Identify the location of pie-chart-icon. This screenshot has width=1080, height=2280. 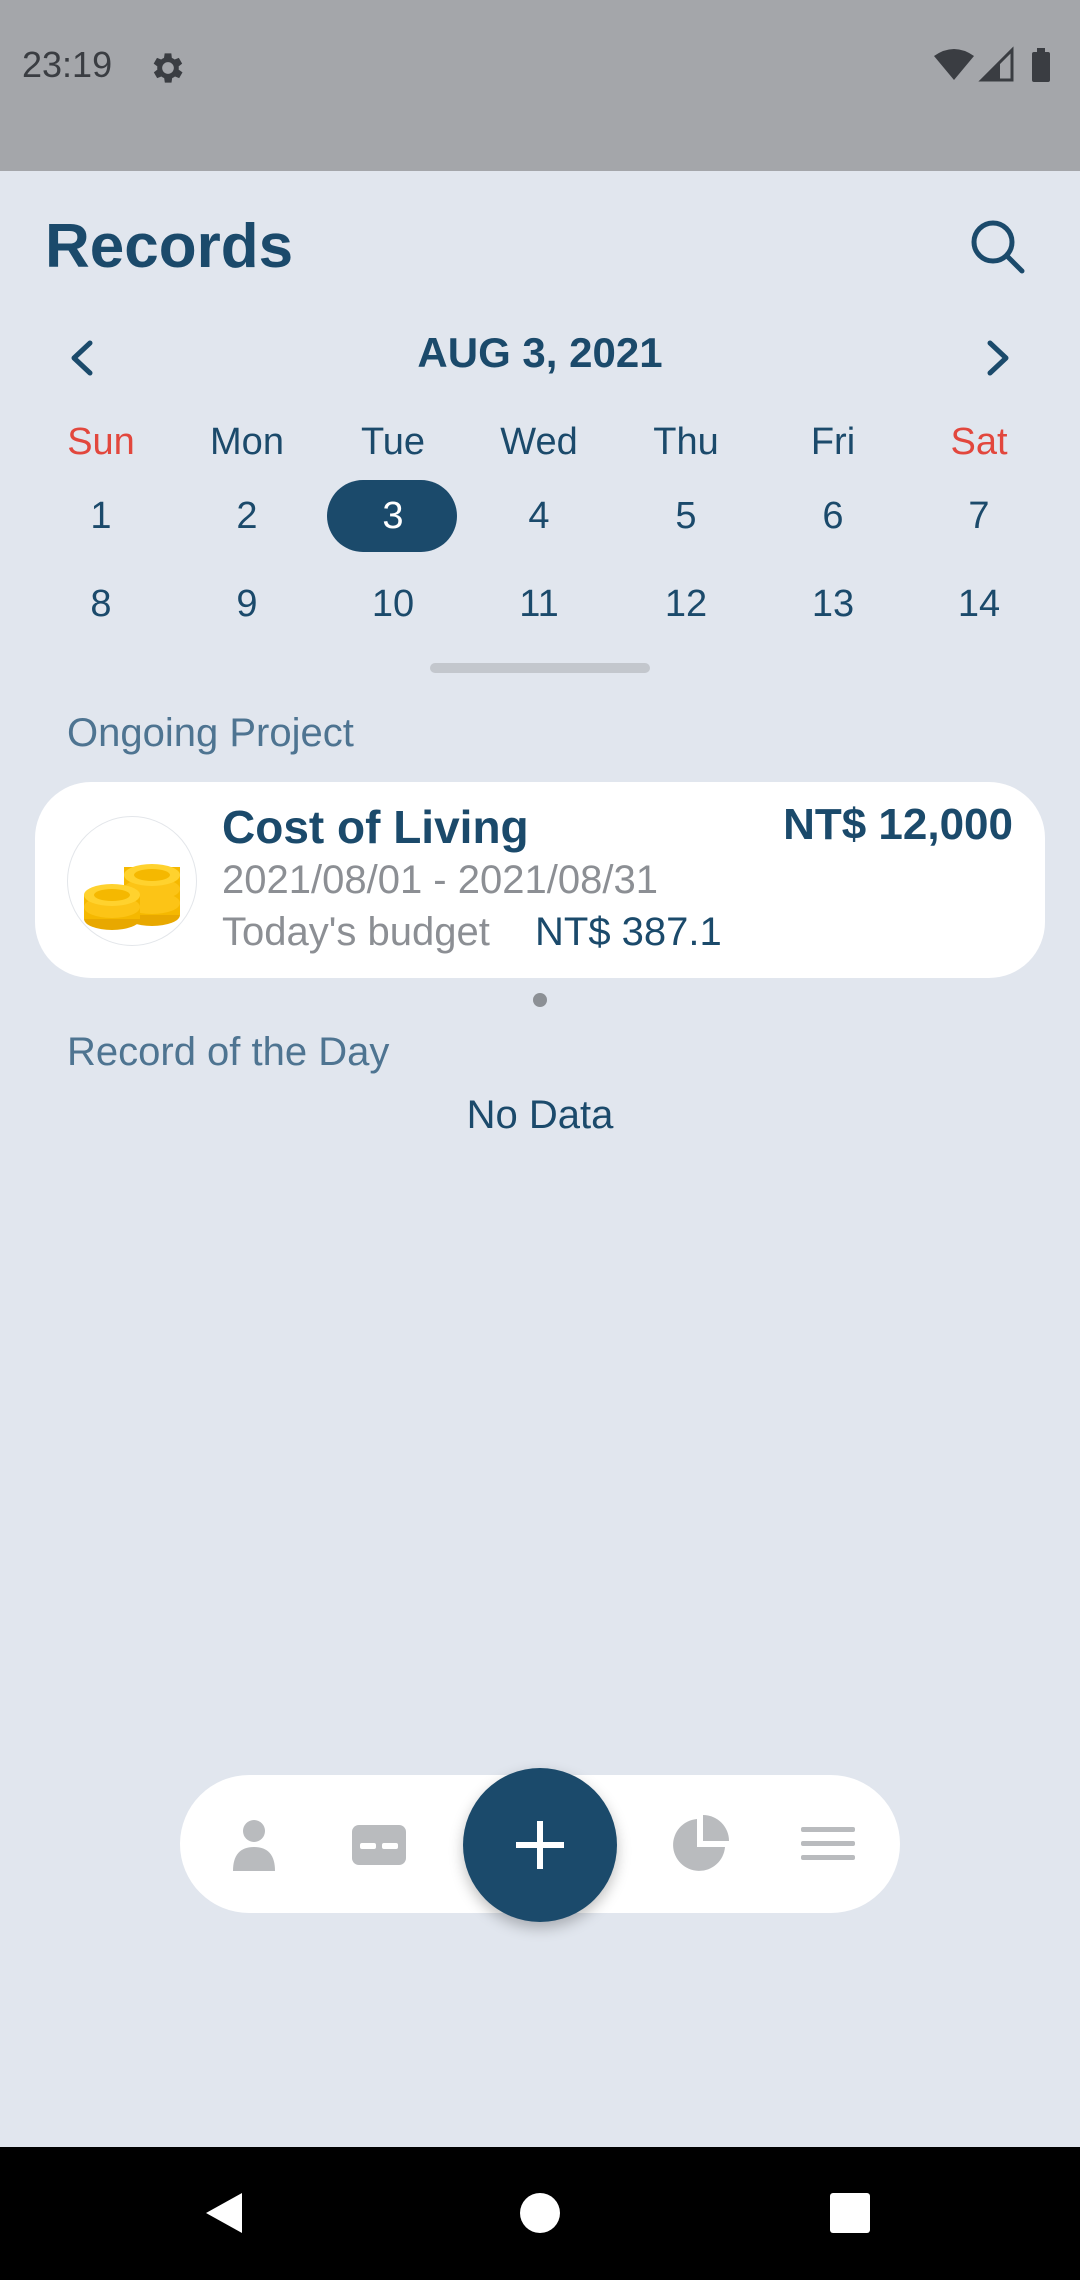
(700, 1844).